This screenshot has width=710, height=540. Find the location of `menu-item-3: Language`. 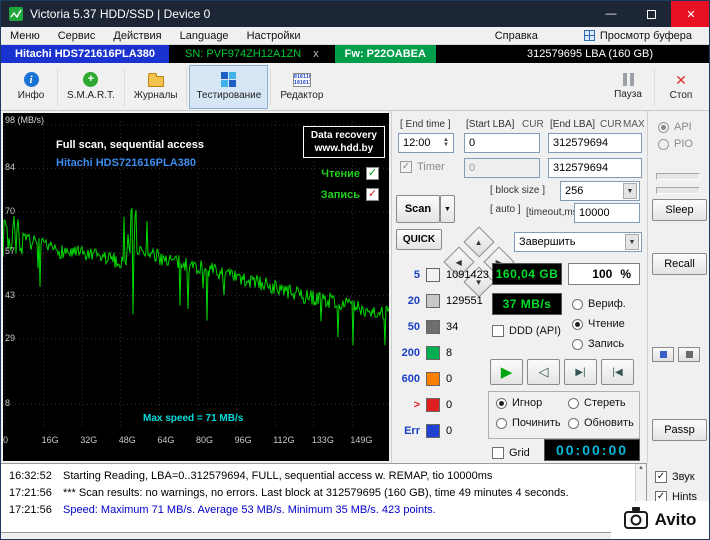

menu-item-3: Language is located at coordinates (204, 36).